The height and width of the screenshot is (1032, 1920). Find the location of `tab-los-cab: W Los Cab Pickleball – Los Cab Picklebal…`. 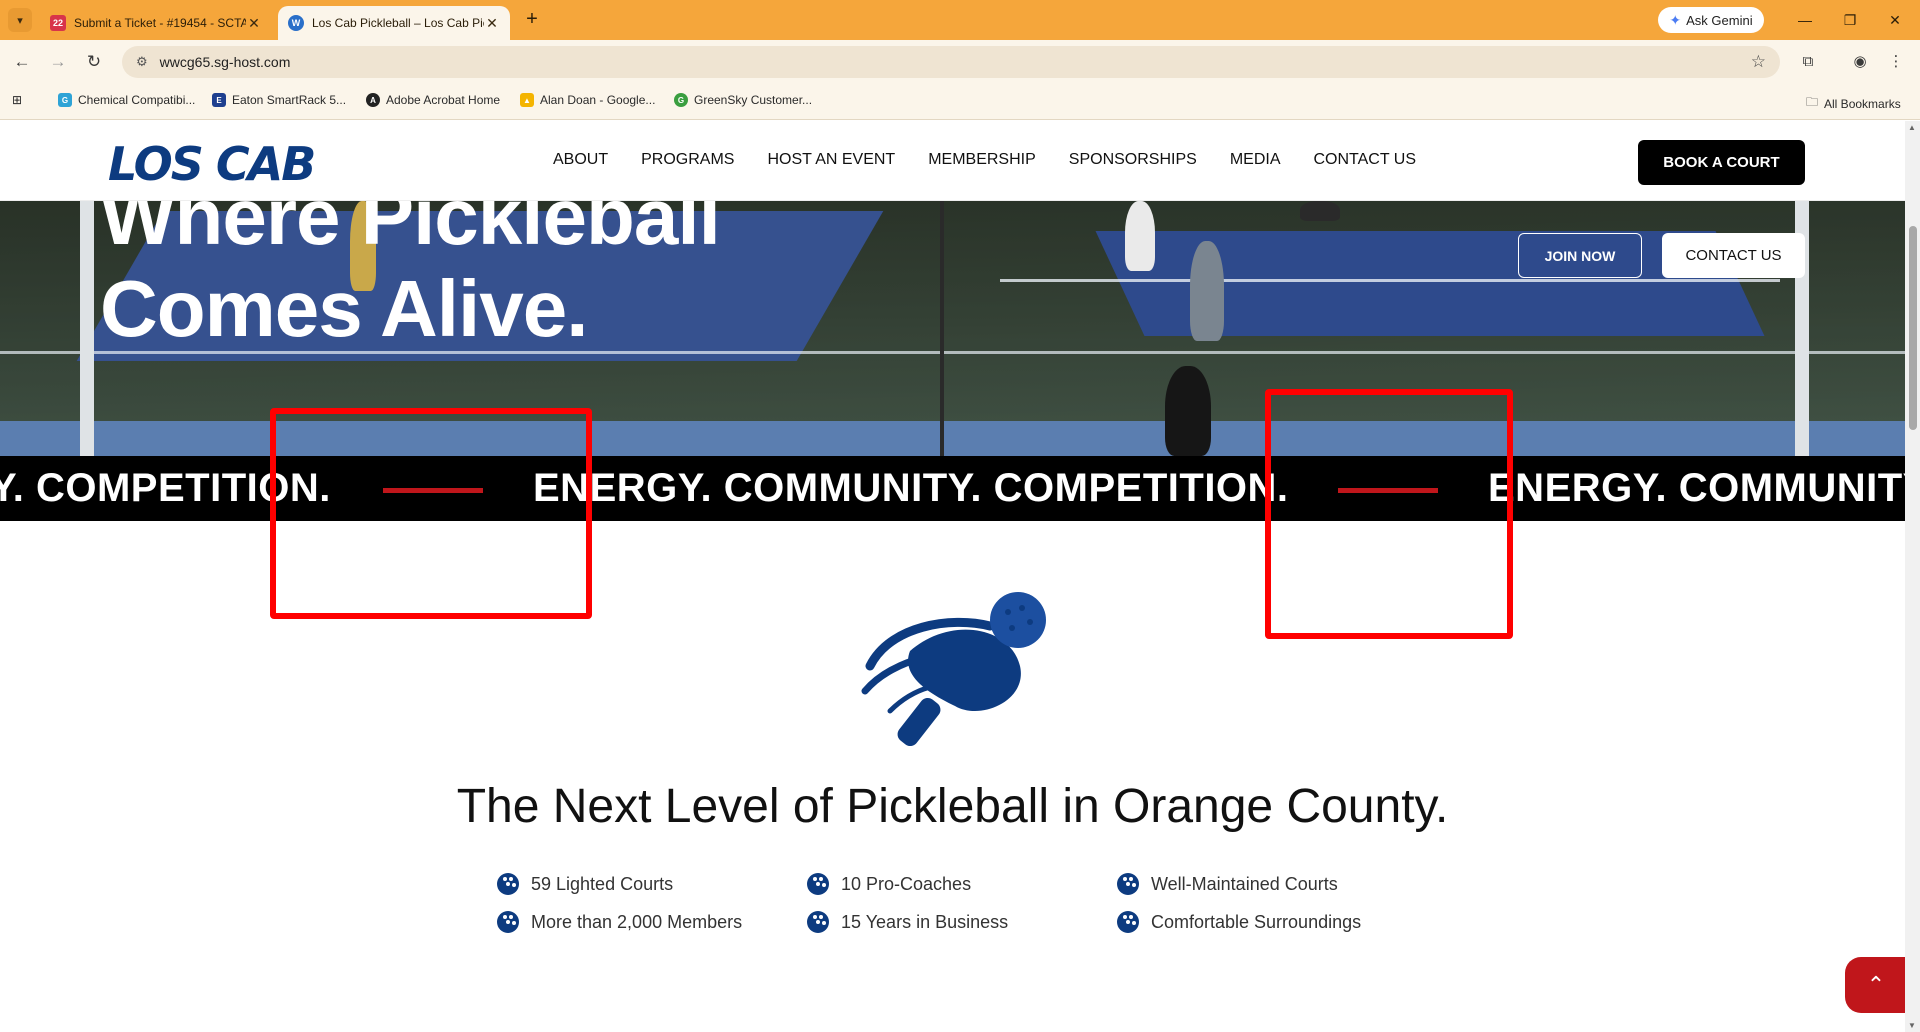

tab-los-cab: W Los Cab Pickleball – Los Cab Picklebal… is located at coordinates (394, 23).